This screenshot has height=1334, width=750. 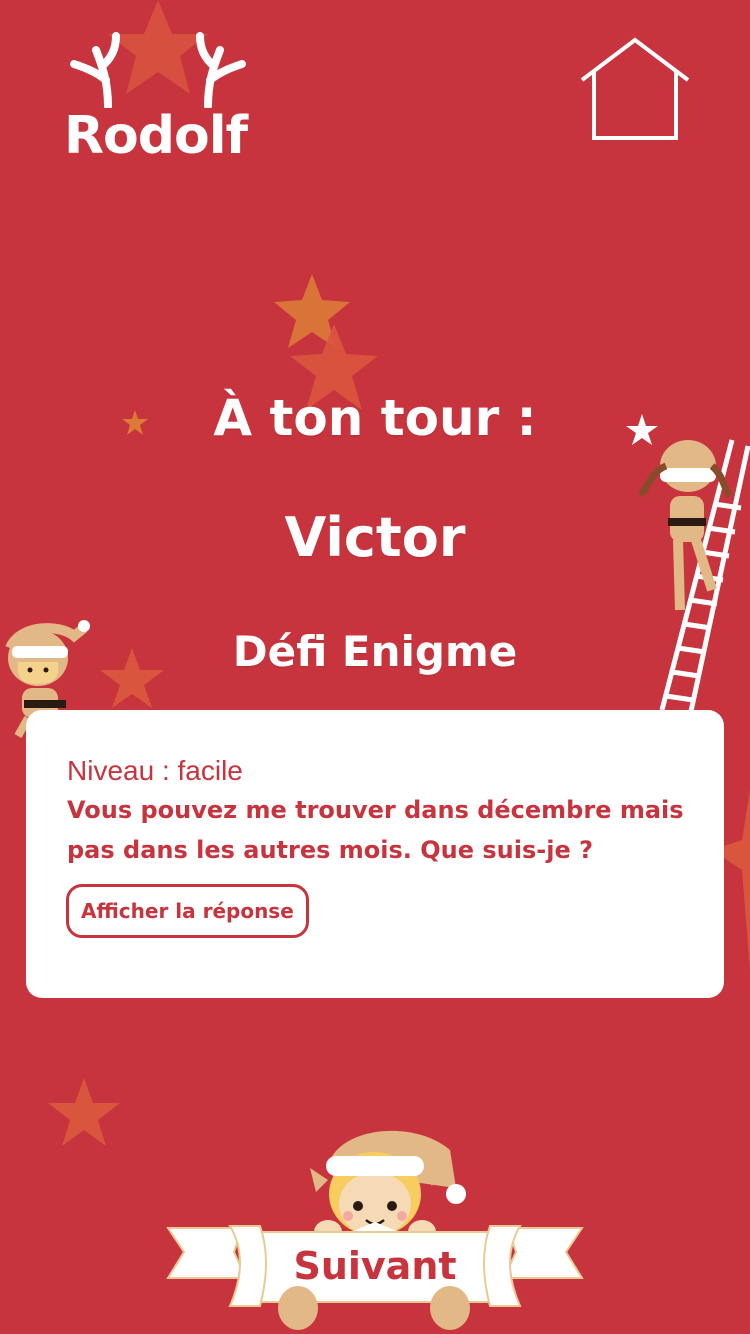 What do you see at coordinates (155, 770) in the screenshot?
I see `difficulty-level: Niveau : facile` at bounding box center [155, 770].